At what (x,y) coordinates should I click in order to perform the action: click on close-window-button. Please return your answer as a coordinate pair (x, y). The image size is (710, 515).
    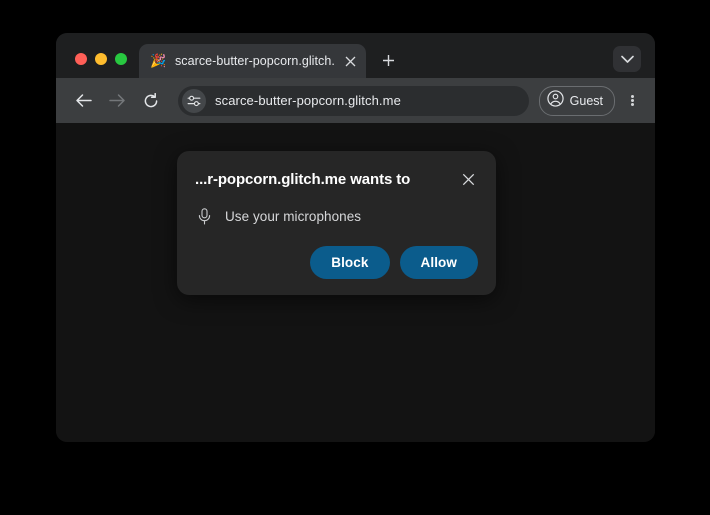
    Looking at the image, I should click on (81, 59).